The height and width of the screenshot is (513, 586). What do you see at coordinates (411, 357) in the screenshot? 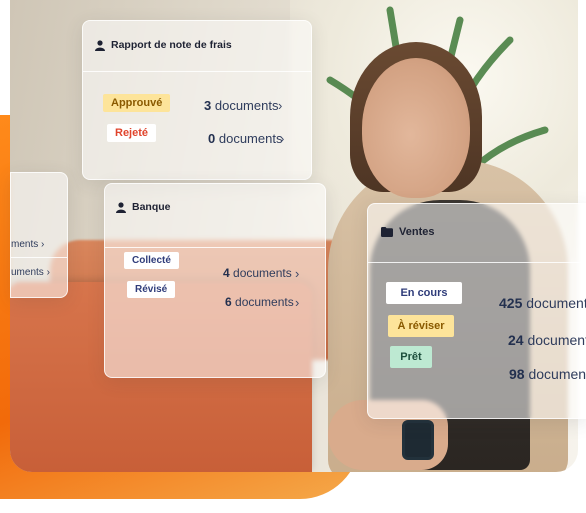
I see `status-badge-ready: Prêt` at bounding box center [411, 357].